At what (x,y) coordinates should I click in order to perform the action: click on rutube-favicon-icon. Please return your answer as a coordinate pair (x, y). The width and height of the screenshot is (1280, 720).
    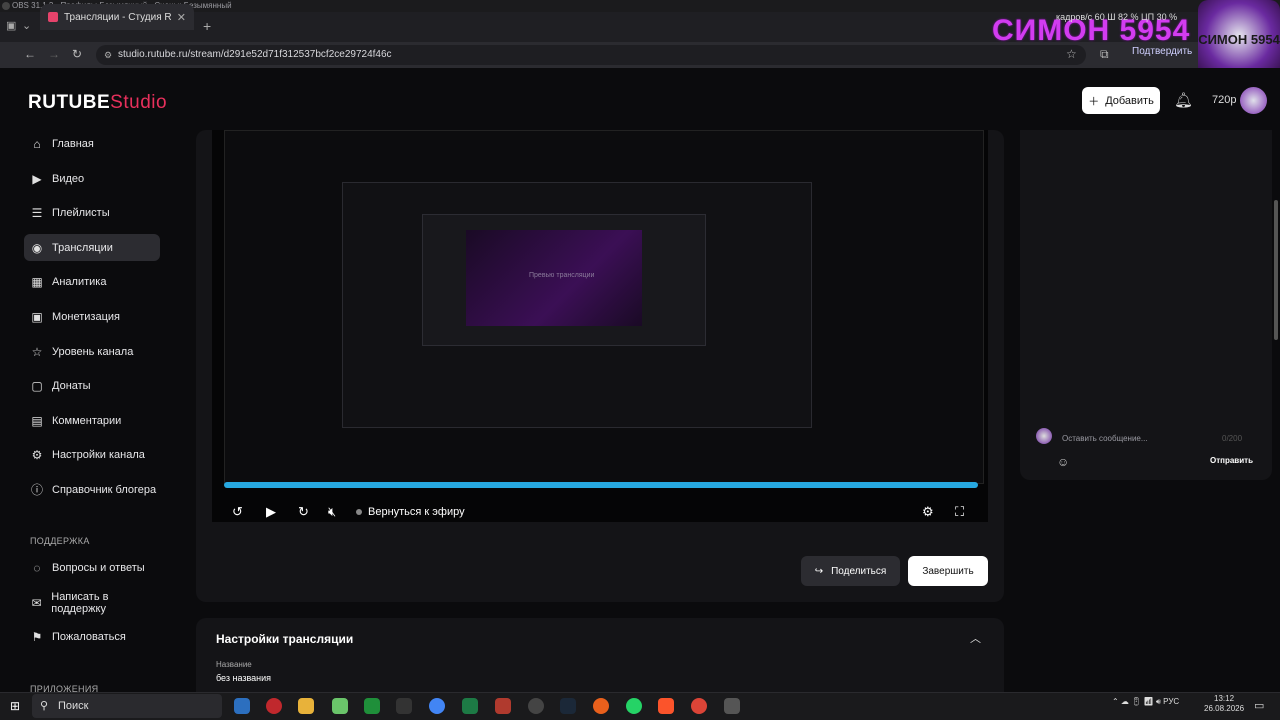
    Looking at the image, I should click on (53, 17).